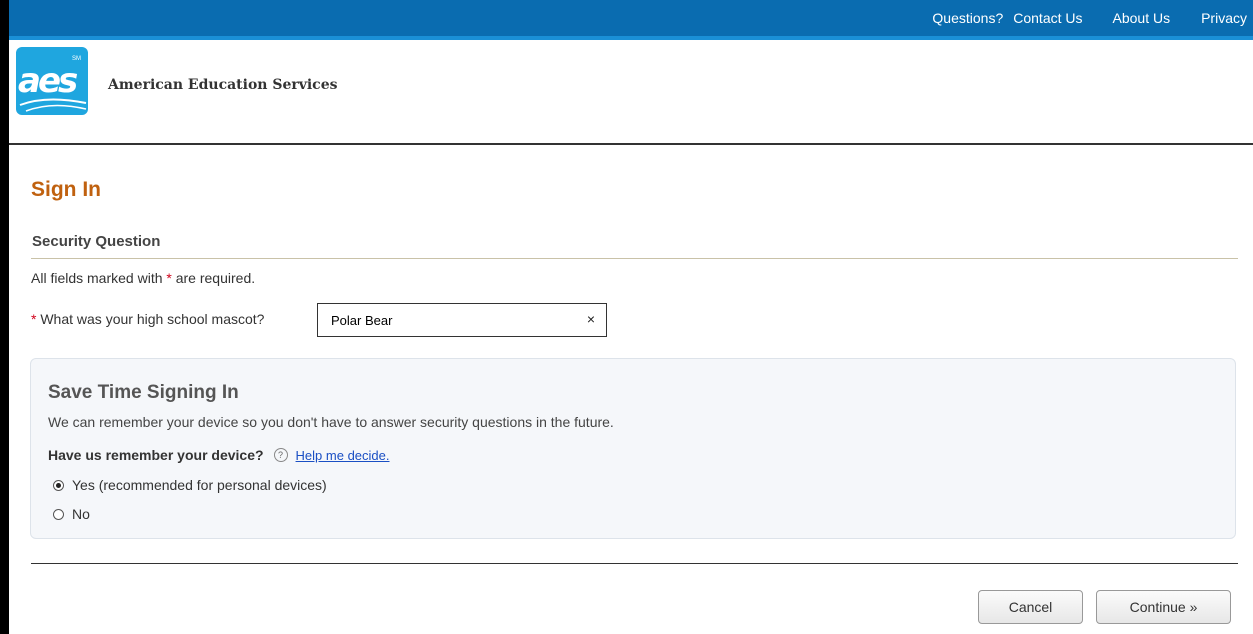  I want to click on org-name: American Education Services, so click(223, 85).